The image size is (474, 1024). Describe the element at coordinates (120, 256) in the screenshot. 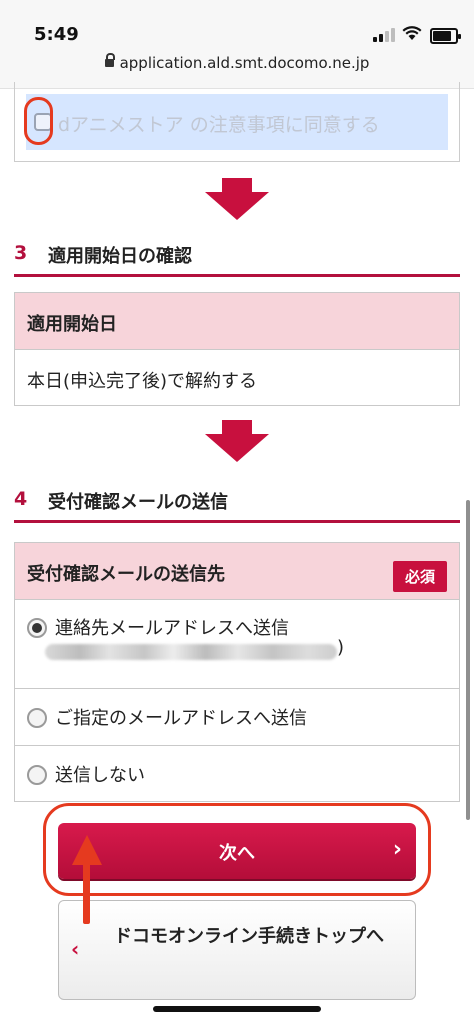

I see `section-title: 適用開始日の確認` at that location.